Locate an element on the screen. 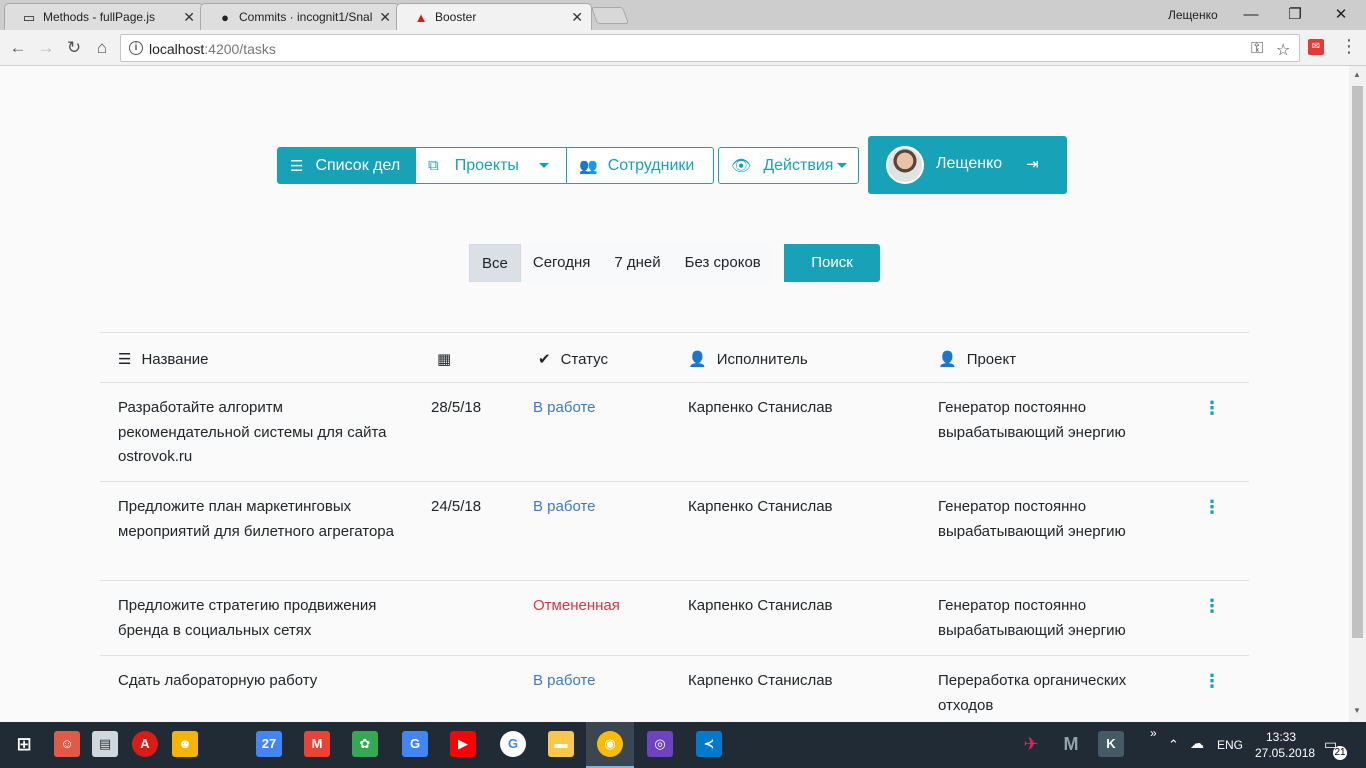 The height and width of the screenshot is (768, 1366). nav-tasks-label: Список дел is located at coordinates (358, 165).